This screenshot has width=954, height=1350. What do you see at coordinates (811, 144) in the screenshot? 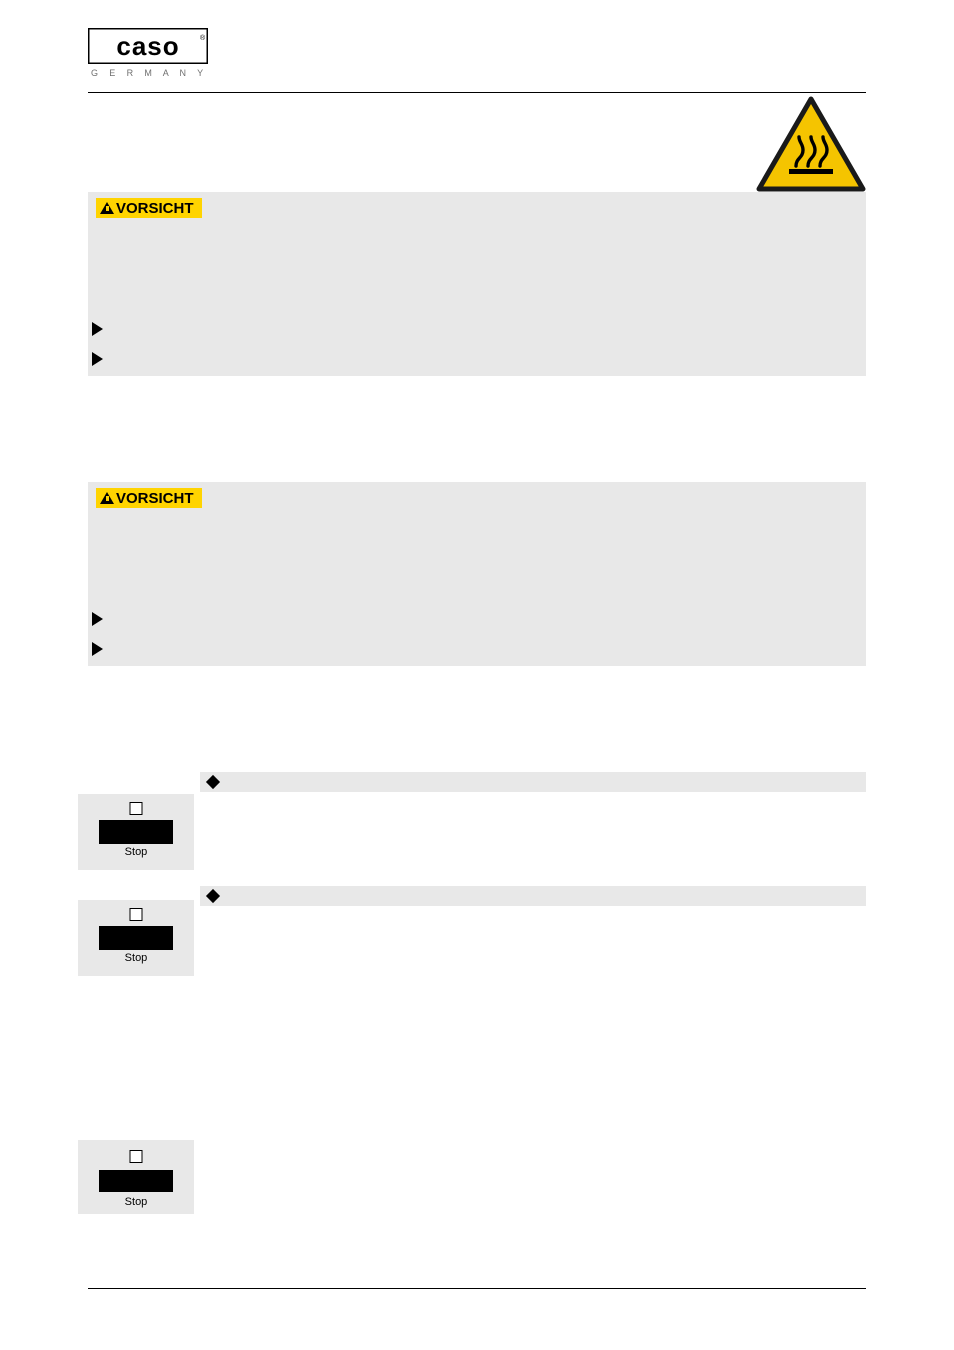
I see `hot-surface-warning-icon` at bounding box center [811, 144].